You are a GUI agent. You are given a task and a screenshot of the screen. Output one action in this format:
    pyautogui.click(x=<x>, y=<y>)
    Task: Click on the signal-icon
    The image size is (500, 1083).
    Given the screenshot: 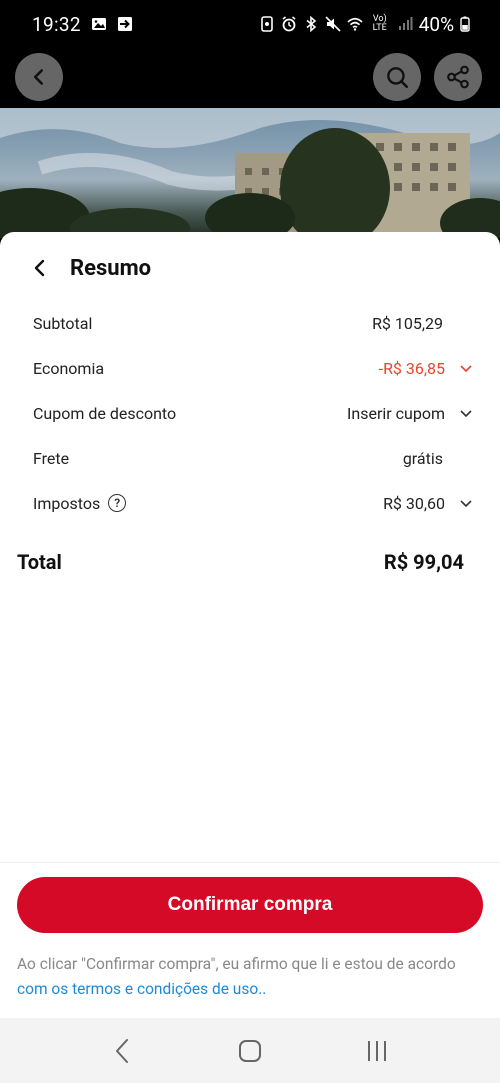 What is the action you would take?
    pyautogui.click(x=405, y=23)
    